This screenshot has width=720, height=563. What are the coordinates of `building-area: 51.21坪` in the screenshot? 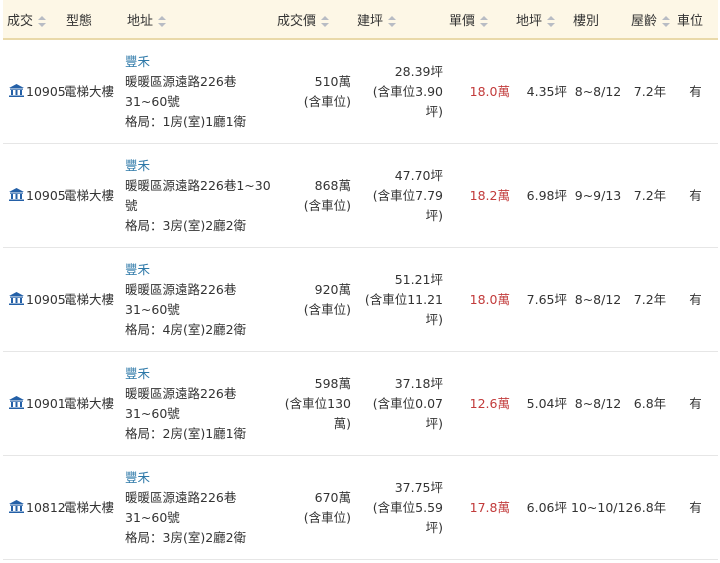 It's located at (418, 279).